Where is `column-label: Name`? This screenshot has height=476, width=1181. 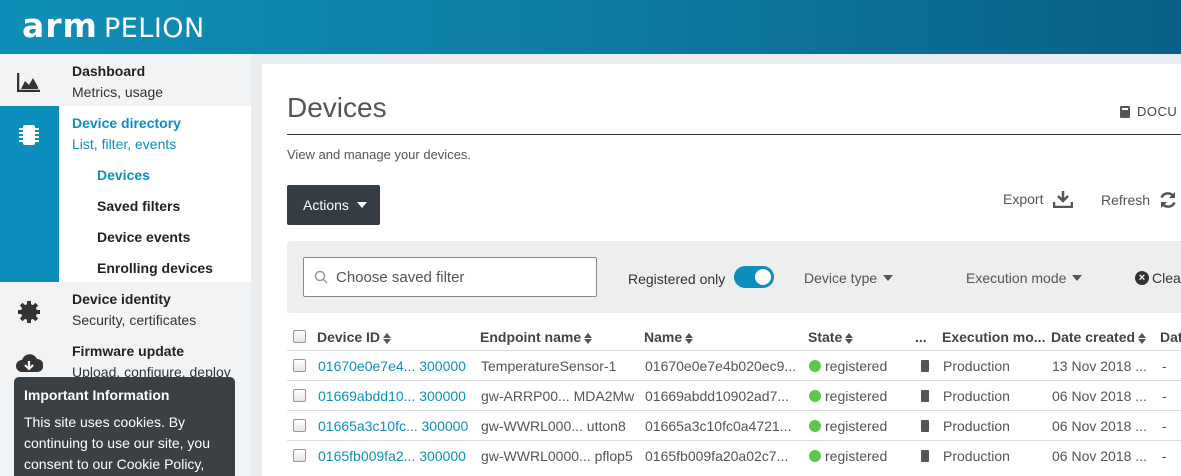
column-label: Name is located at coordinates (663, 337).